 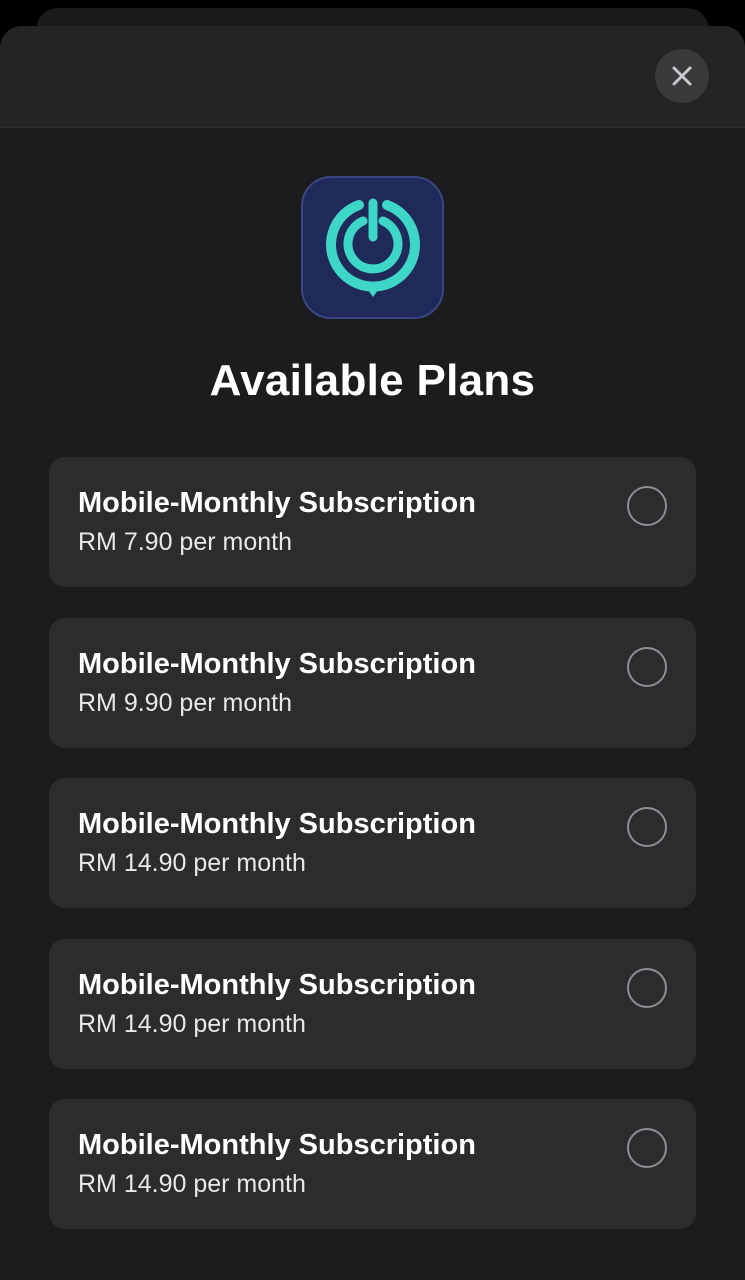 I want to click on close-button, so click(x=682, y=76).